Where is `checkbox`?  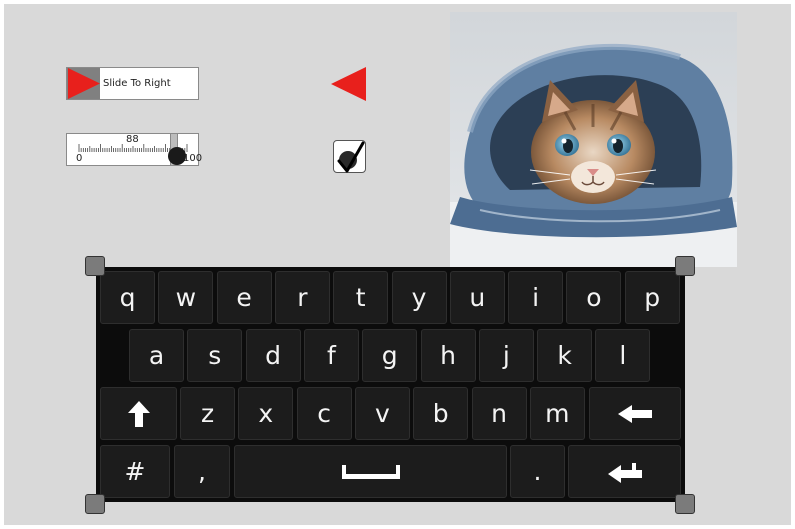 checkbox is located at coordinates (349, 156).